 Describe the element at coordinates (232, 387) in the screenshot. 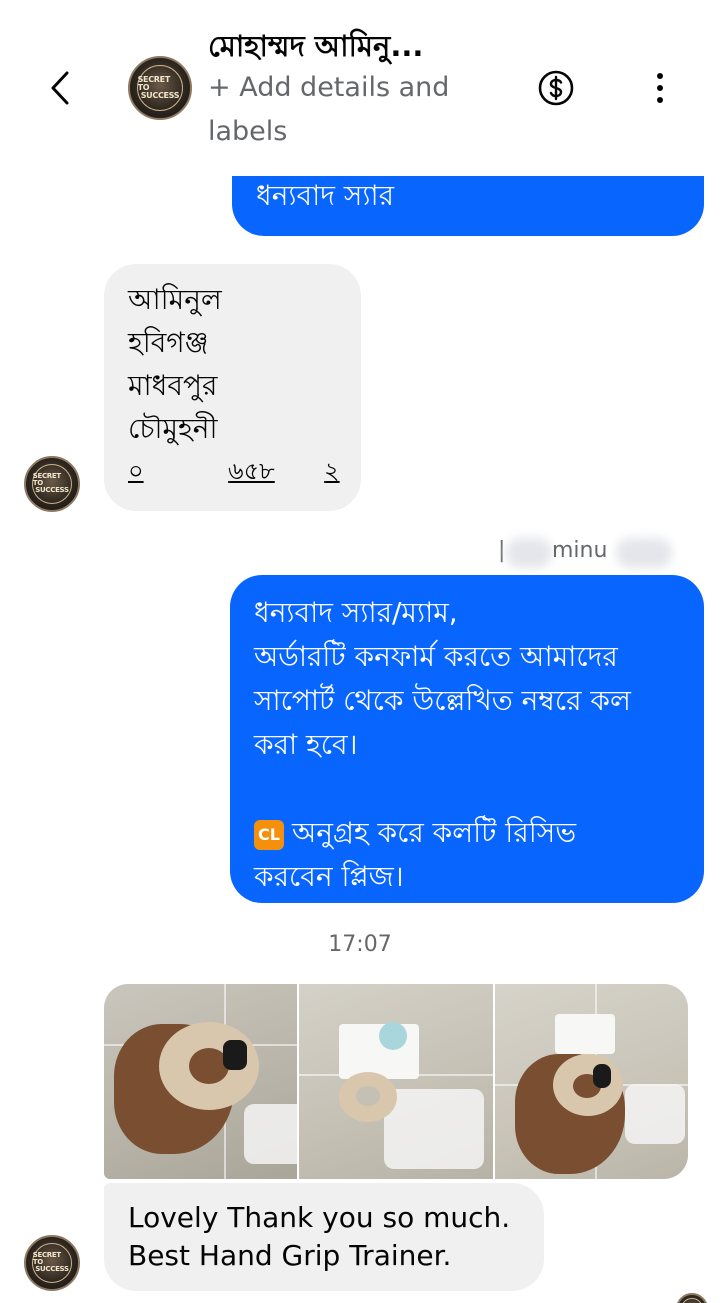

I see `incoming-message: আমিনুল হবিগঞ্জ মাধবপুর চৌমুহনী ০ ৬৫৮ ২` at that location.